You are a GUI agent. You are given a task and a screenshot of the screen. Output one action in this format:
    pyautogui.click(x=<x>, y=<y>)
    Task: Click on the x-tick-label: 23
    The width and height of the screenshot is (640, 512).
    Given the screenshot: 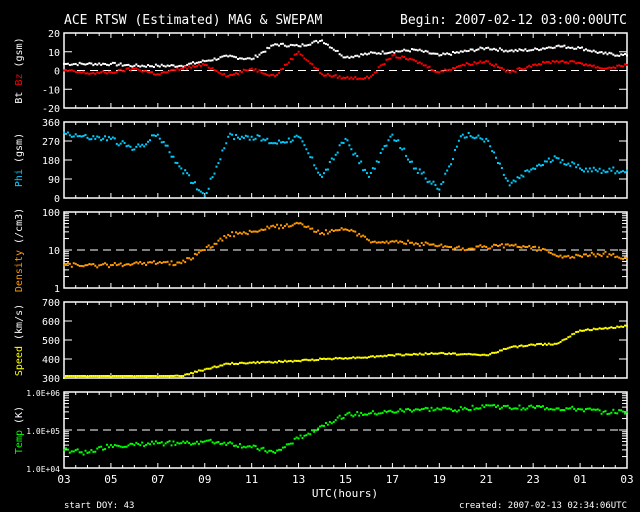 What is the action you would take?
    pyautogui.click(x=533, y=479)
    